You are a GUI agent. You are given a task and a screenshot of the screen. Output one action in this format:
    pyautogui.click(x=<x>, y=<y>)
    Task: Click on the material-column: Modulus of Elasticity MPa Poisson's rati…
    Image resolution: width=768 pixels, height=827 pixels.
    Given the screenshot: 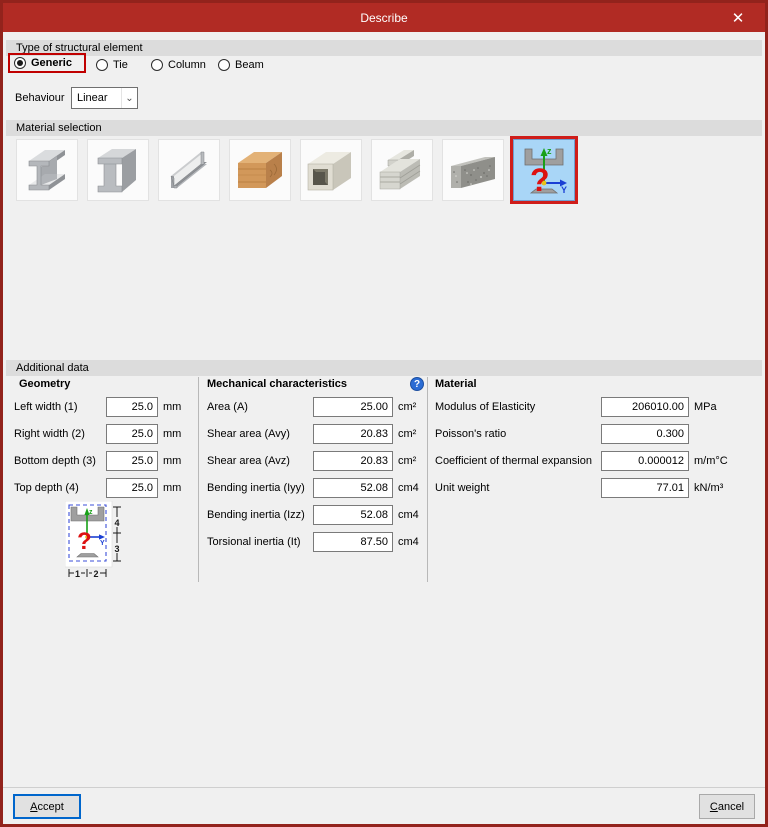 What is the action you would take?
    pyautogui.click(x=595, y=450)
    